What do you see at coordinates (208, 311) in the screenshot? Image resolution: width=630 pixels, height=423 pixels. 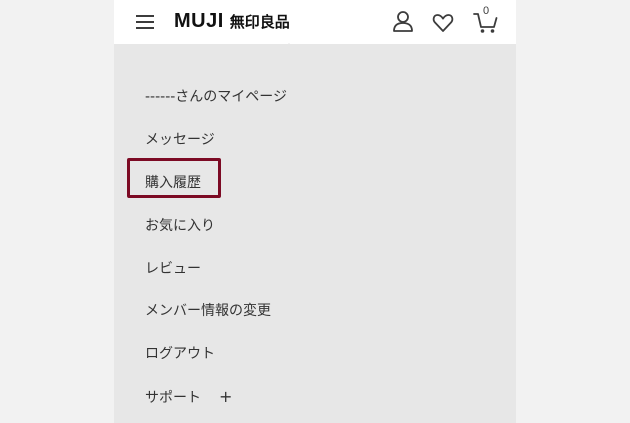 I see `menu-item-member-info: メンバー情報の変更` at bounding box center [208, 311].